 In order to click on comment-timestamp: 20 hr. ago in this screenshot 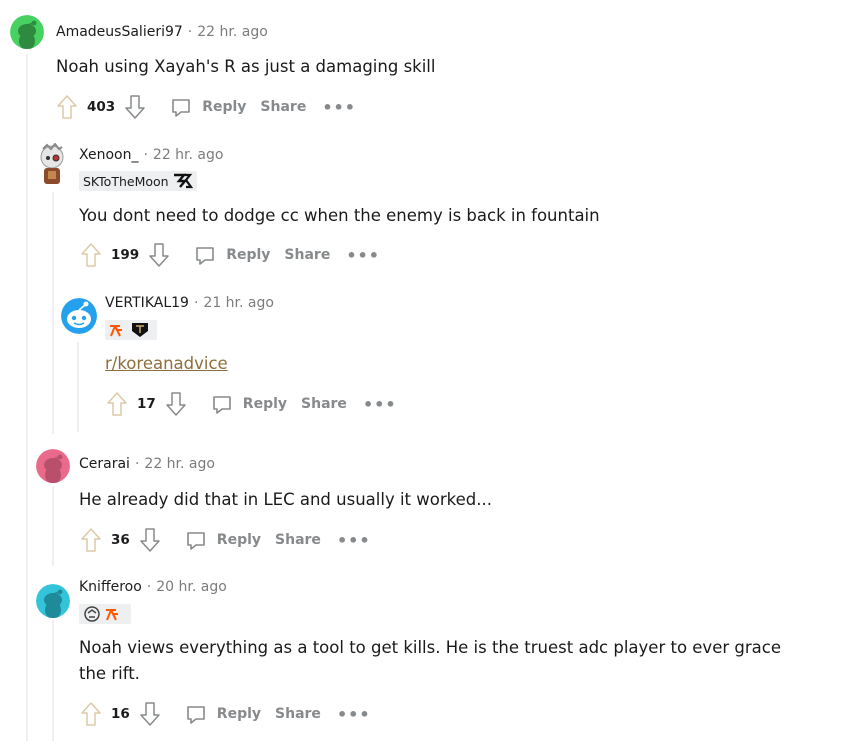, I will do `click(191, 587)`.